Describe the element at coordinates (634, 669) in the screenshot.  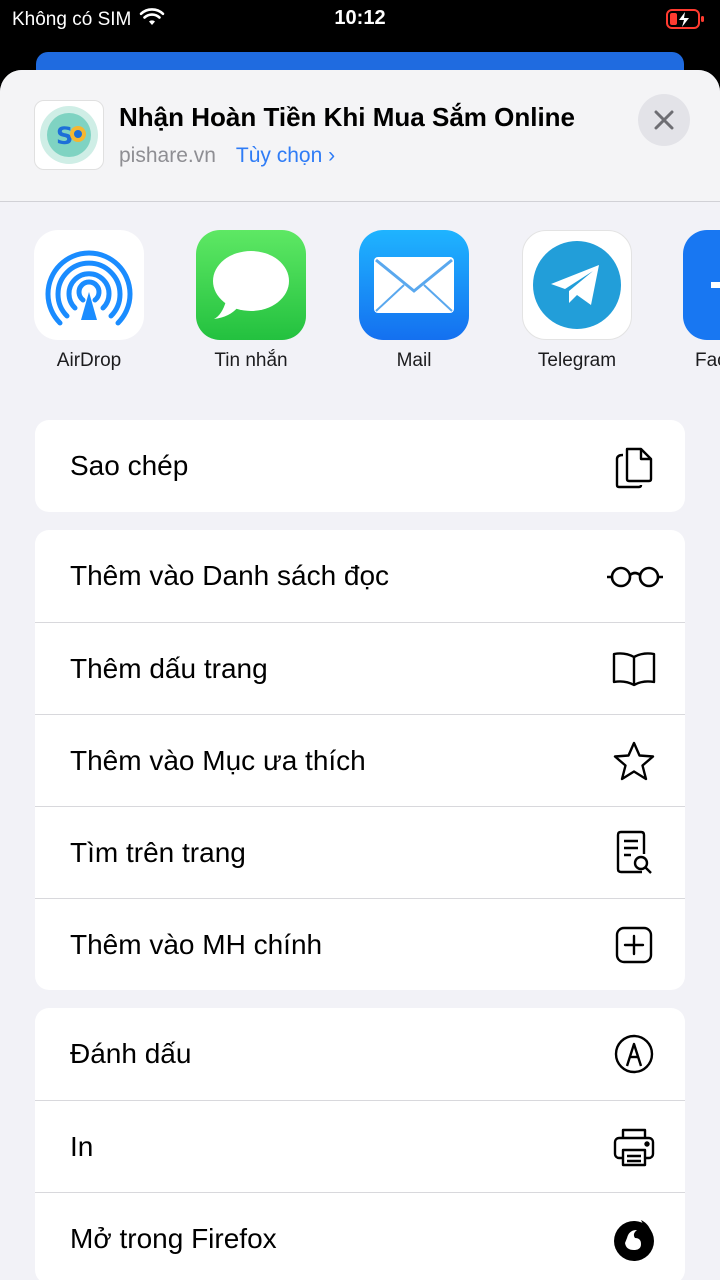
I see `book-icon` at that location.